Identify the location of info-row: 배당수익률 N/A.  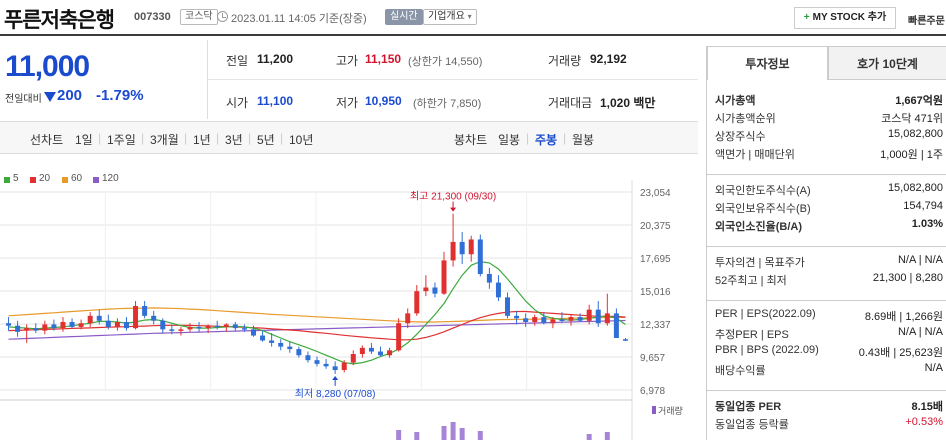
(830, 371).